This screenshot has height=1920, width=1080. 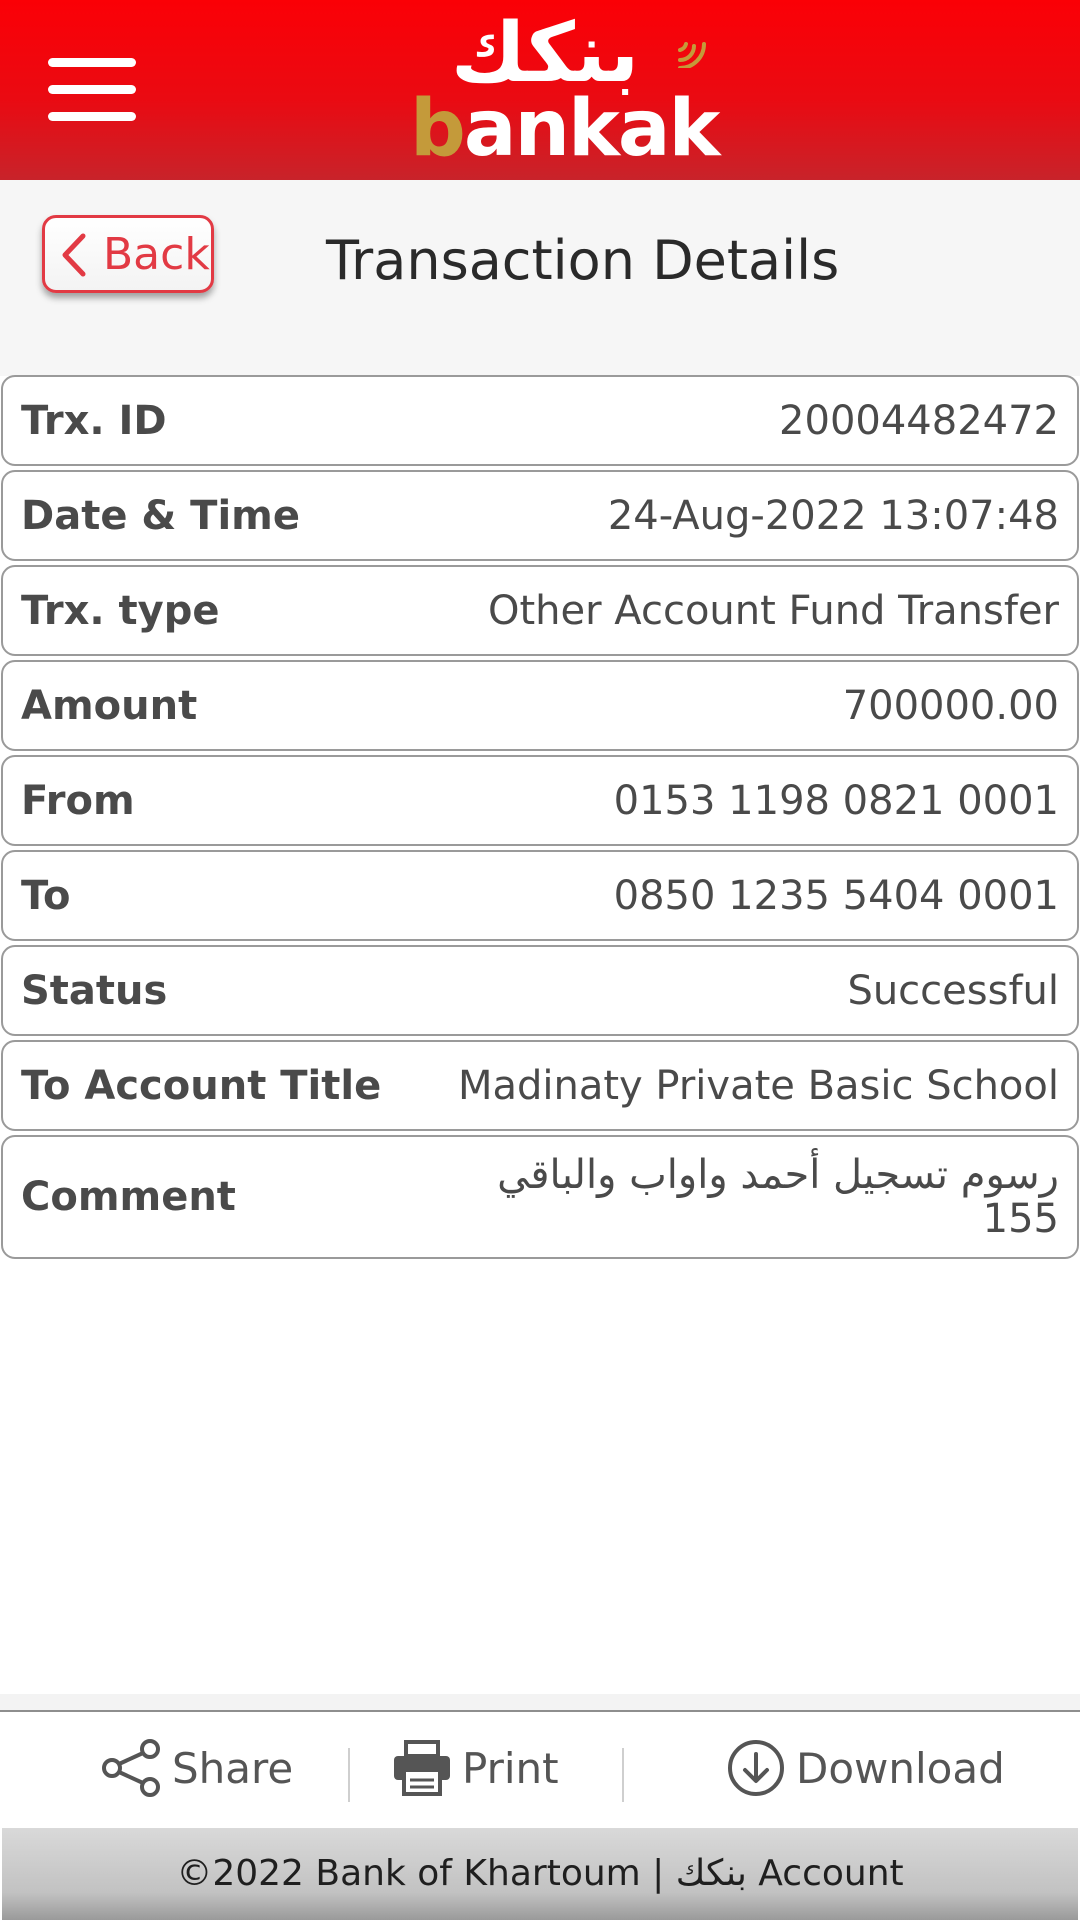 I want to click on detail-value: 24-Aug-2022 13:07:48, so click(x=833, y=515).